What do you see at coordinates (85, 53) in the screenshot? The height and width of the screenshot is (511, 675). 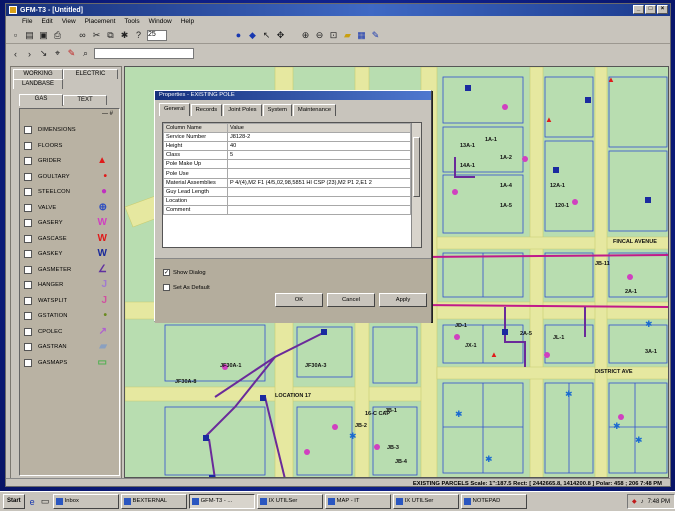 I see `query-icon: ⌕` at bounding box center [85, 53].